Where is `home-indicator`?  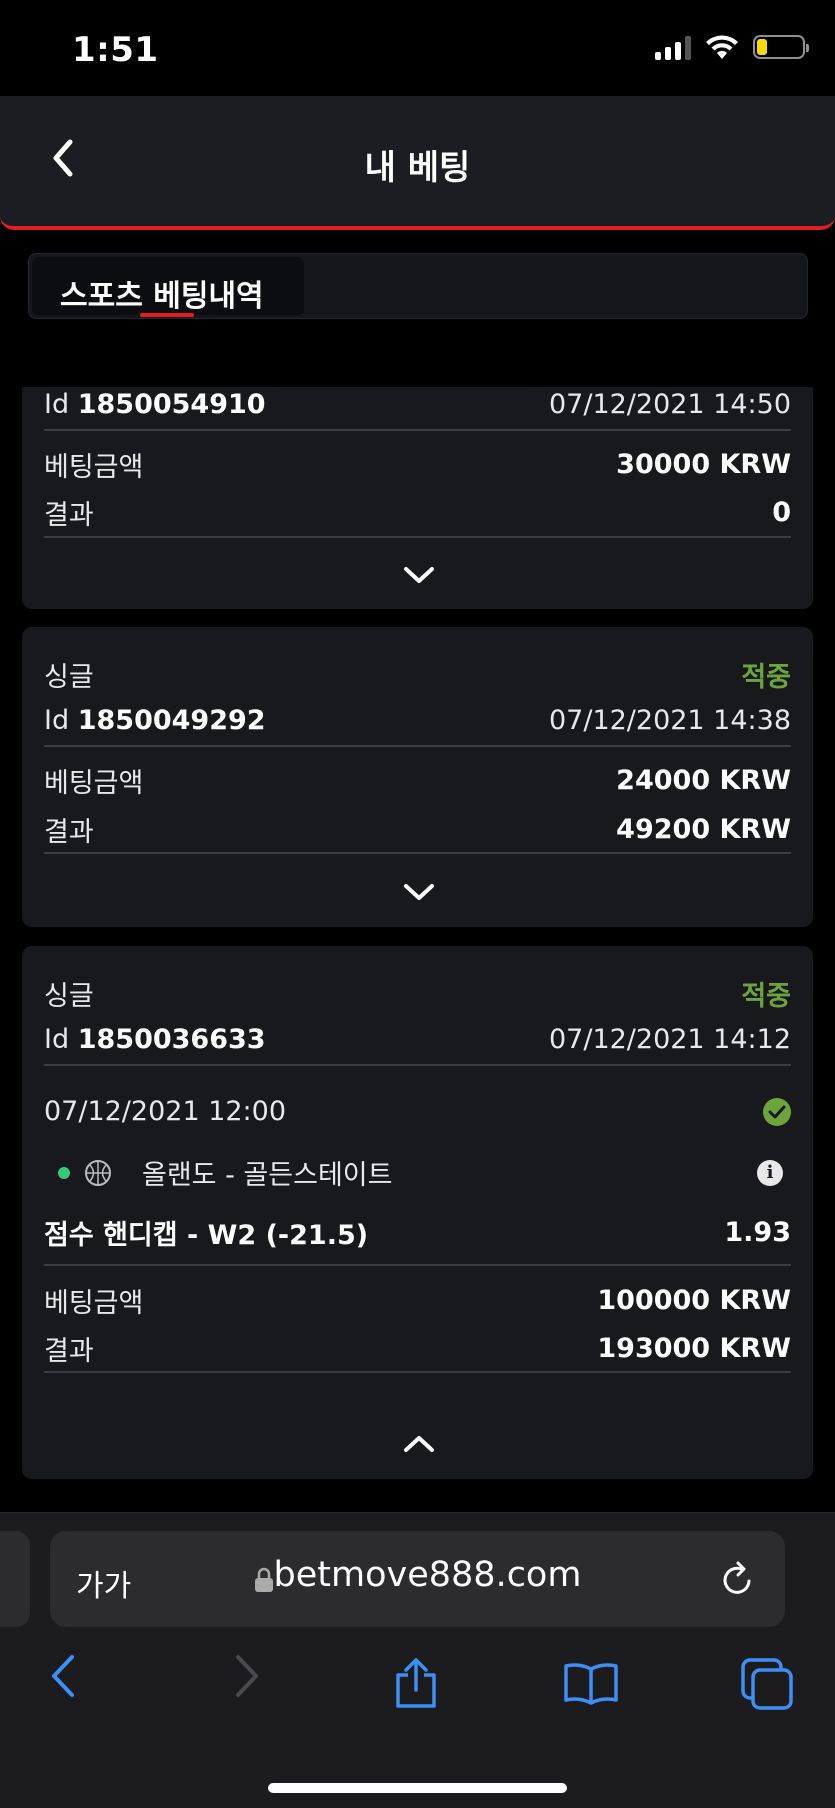 home-indicator is located at coordinates (417, 1788).